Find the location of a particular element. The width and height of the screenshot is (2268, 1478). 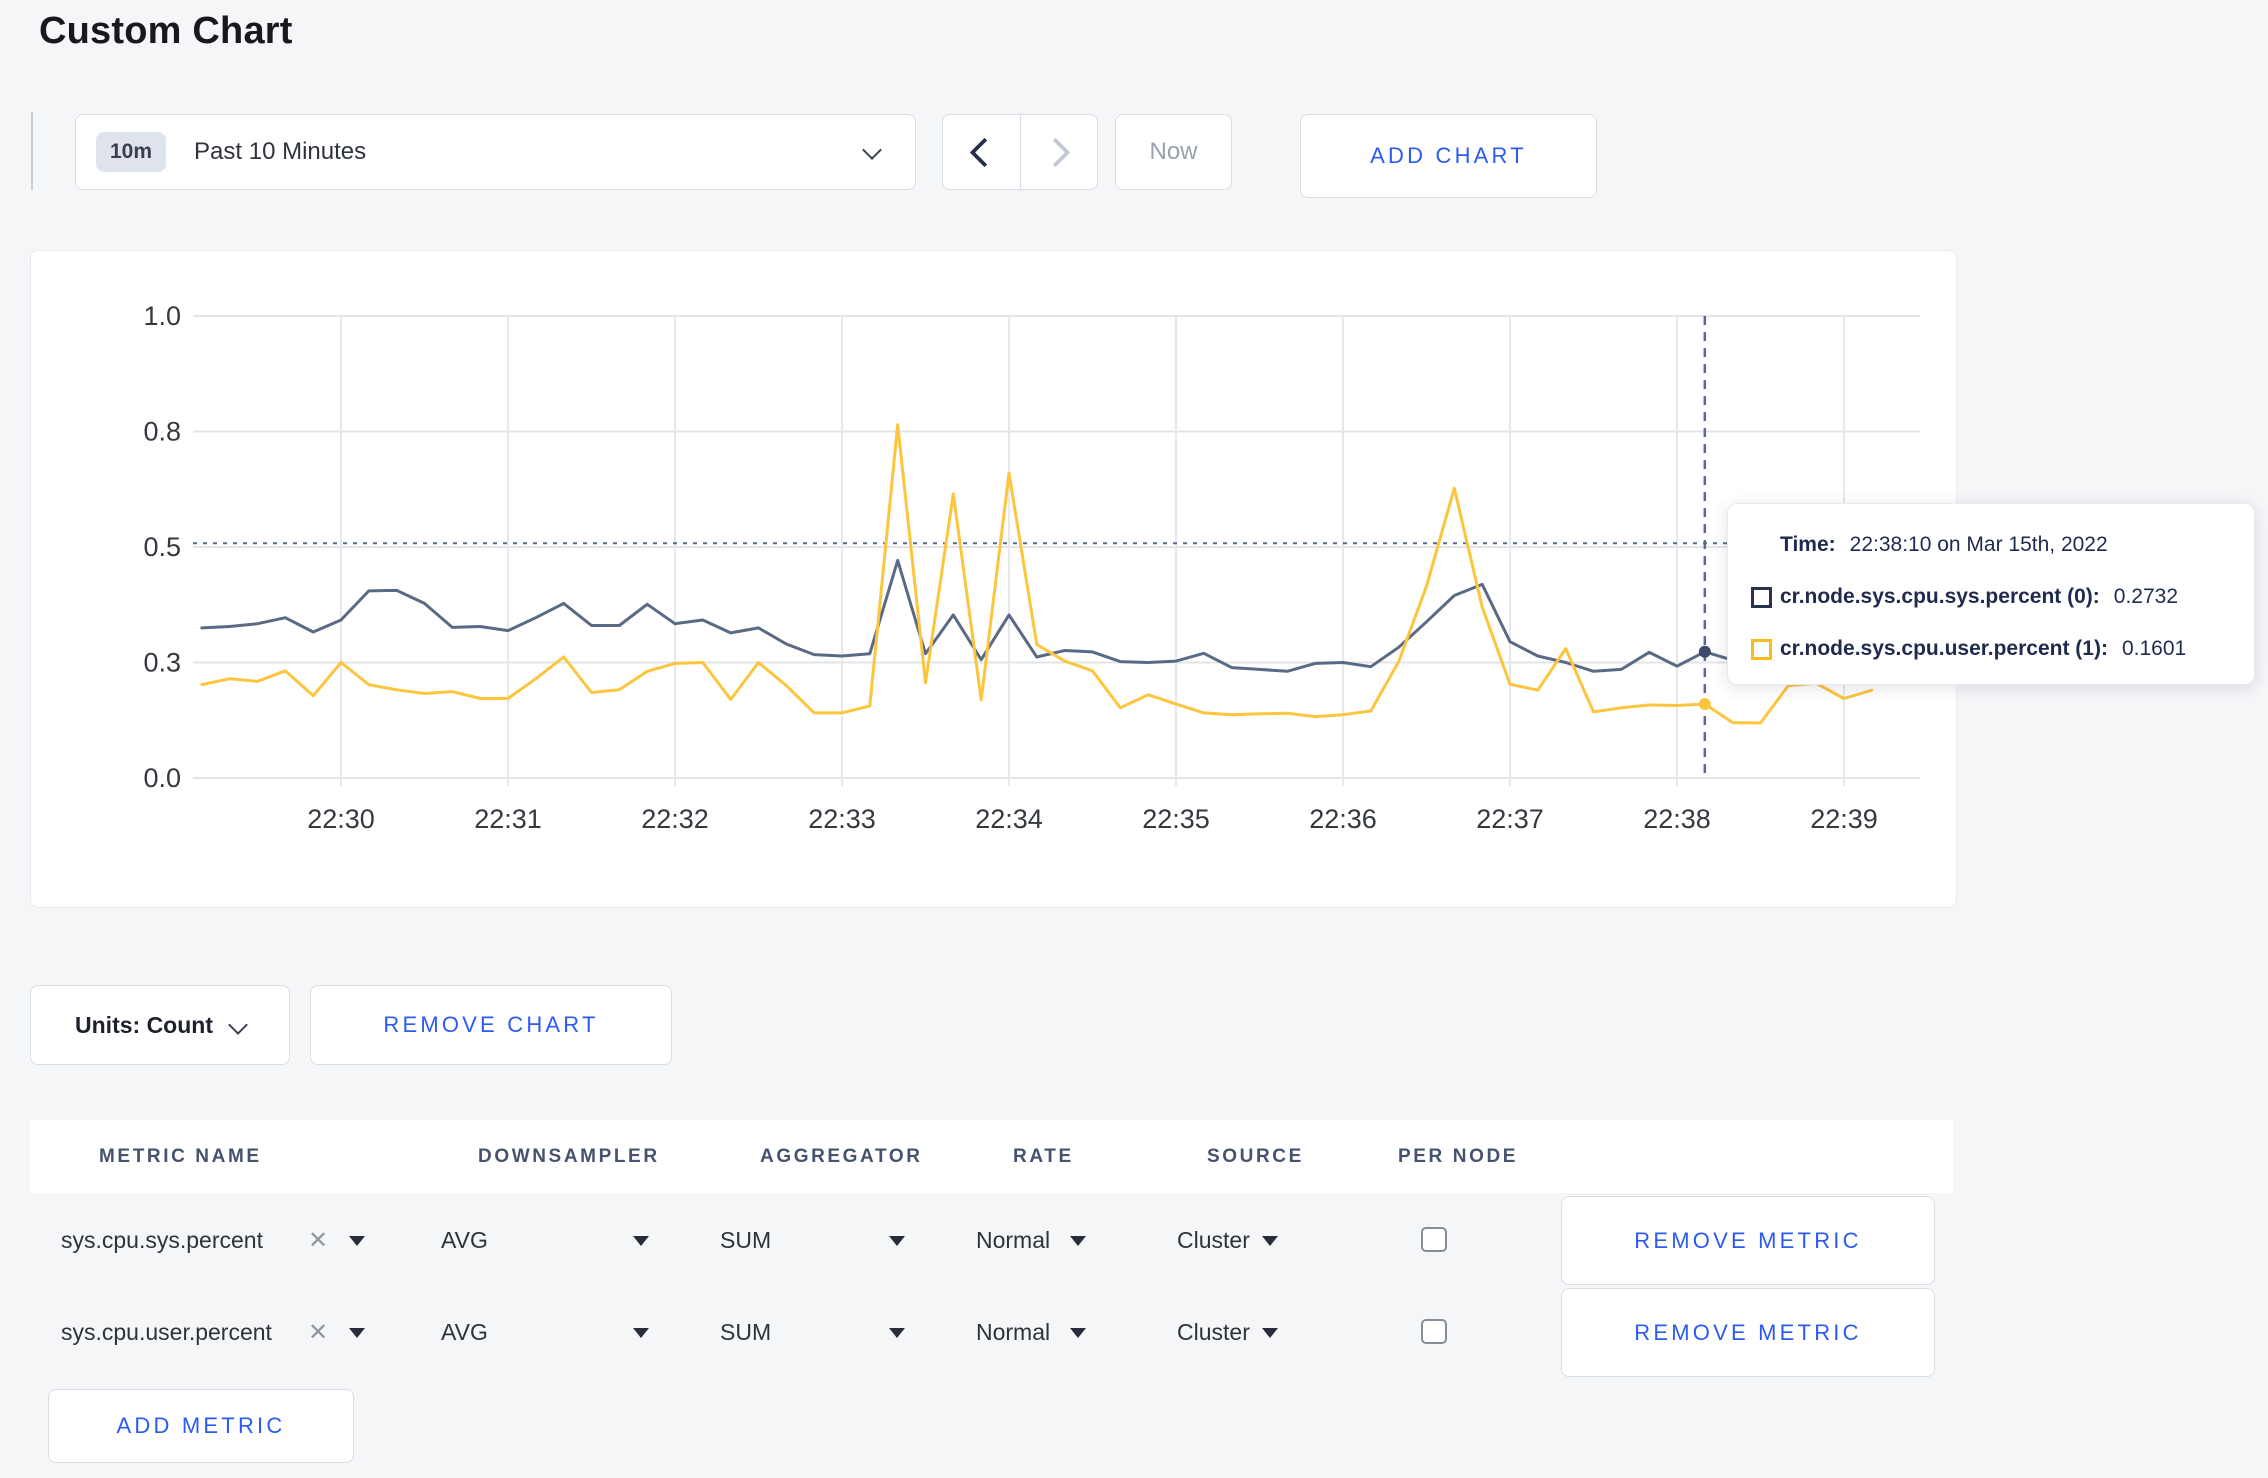

x-axis-tick-label: 22:33 is located at coordinates (842, 819).